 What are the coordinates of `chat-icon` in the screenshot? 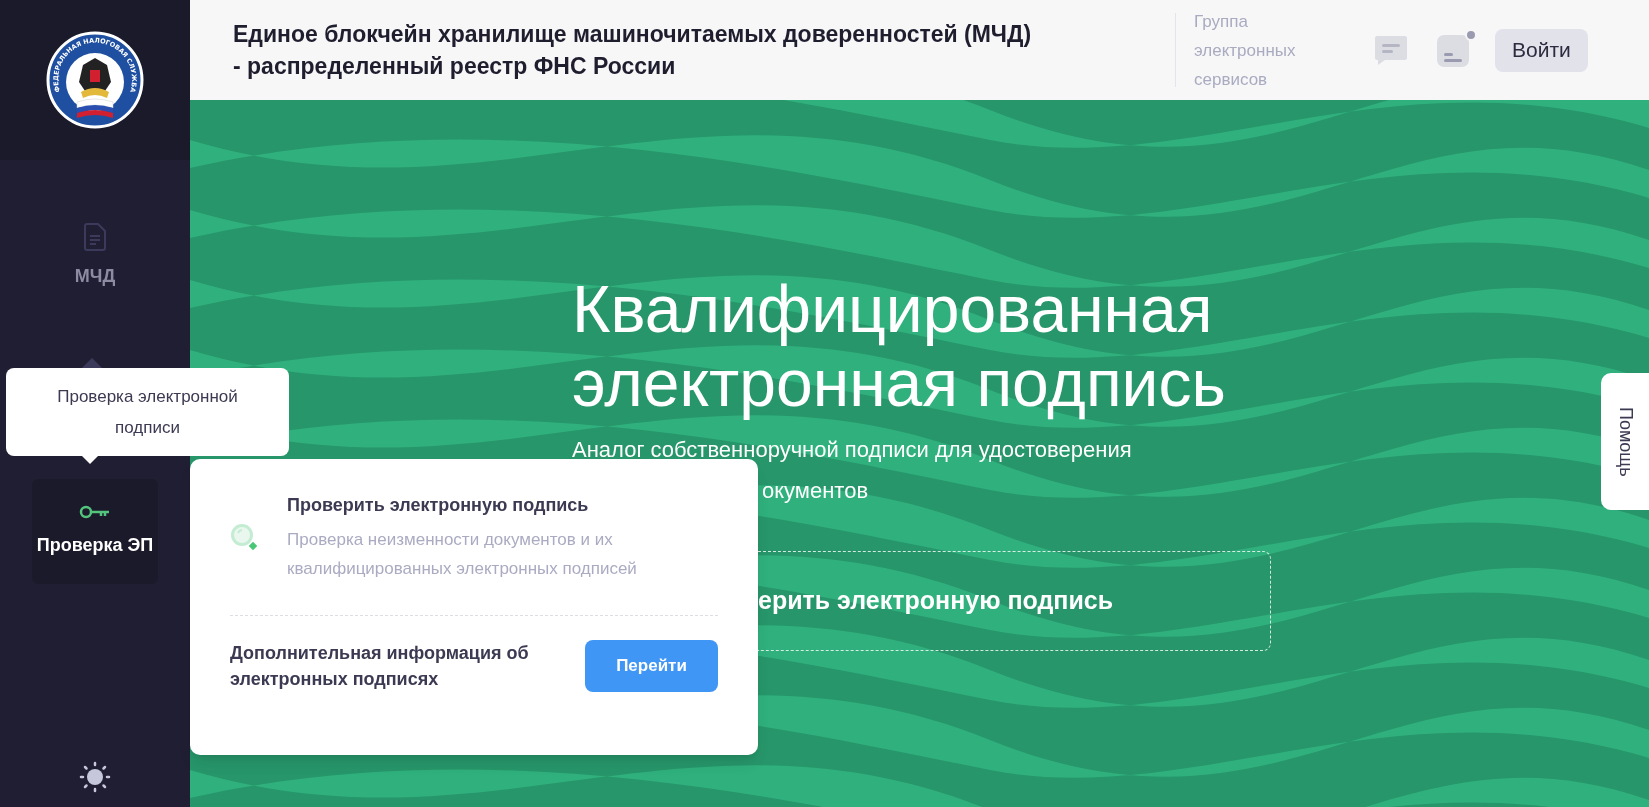 It's located at (1391, 50).